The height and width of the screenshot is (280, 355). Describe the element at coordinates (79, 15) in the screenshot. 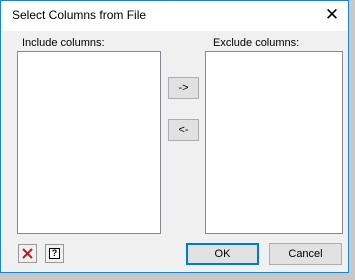

I see `window-title: Select Columns from File` at that location.